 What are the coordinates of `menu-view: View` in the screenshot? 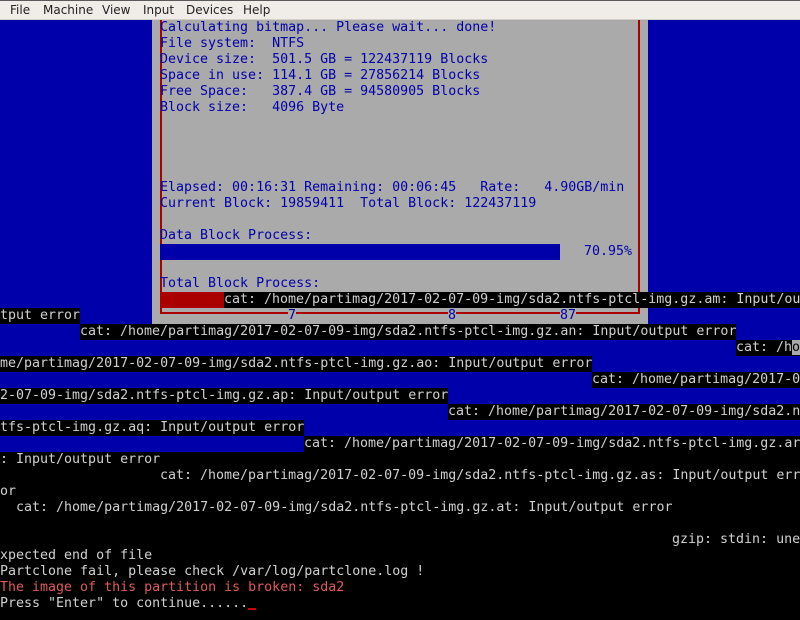 It's located at (116, 10).